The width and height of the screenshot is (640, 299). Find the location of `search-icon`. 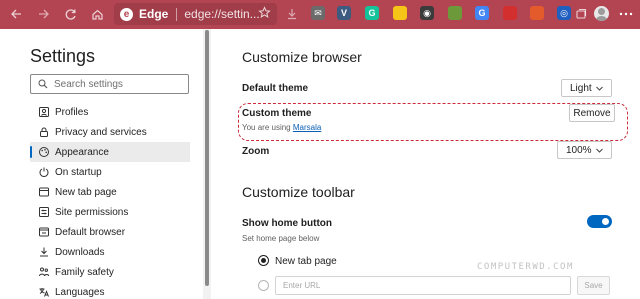

search-icon is located at coordinates (43, 84).